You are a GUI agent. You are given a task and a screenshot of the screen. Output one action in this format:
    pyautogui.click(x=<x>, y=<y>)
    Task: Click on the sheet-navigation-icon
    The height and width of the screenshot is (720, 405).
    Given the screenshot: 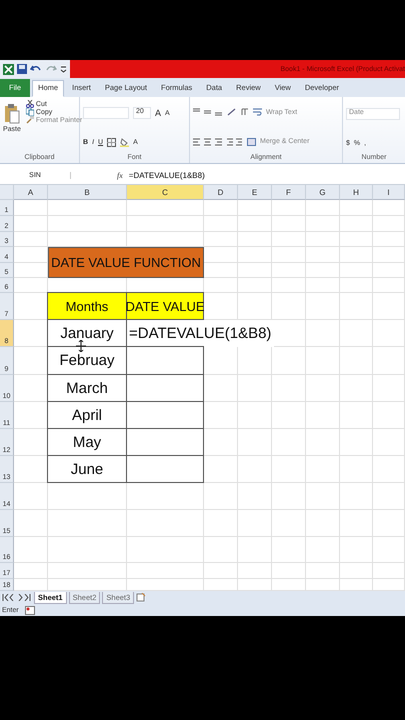 What is the action you would take?
    pyautogui.click(x=17, y=597)
    